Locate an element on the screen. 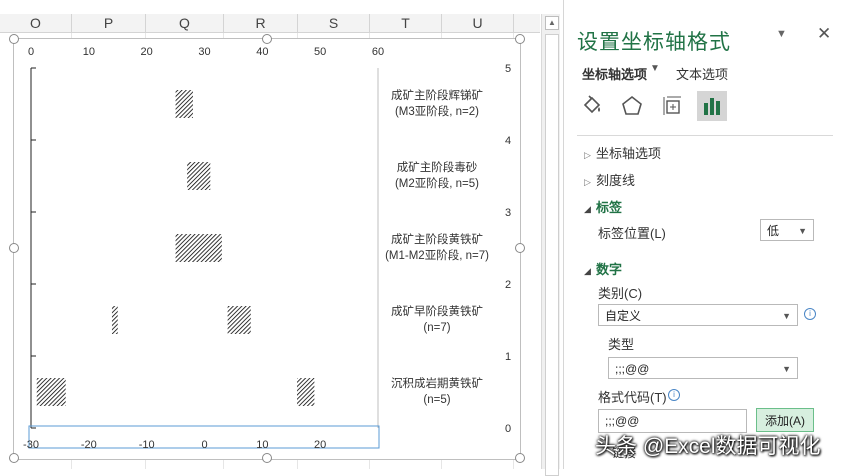 The width and height of the screenshot is (841, 476). top-axis-tick-label: 10 is located at coordinates (89, 52).